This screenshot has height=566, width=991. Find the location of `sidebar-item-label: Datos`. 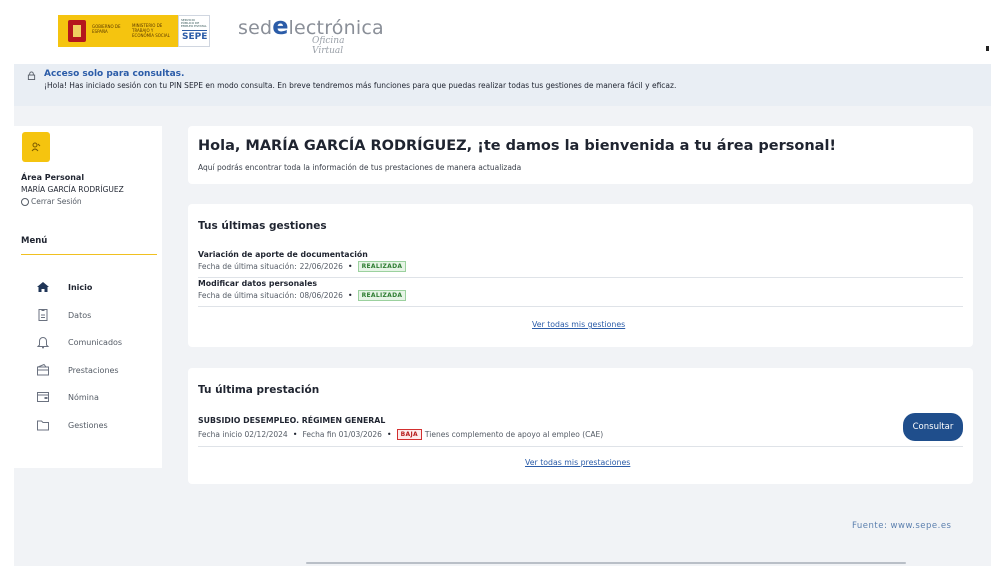

sidebar-item-label: Datos is located at coordinates (80, 315).